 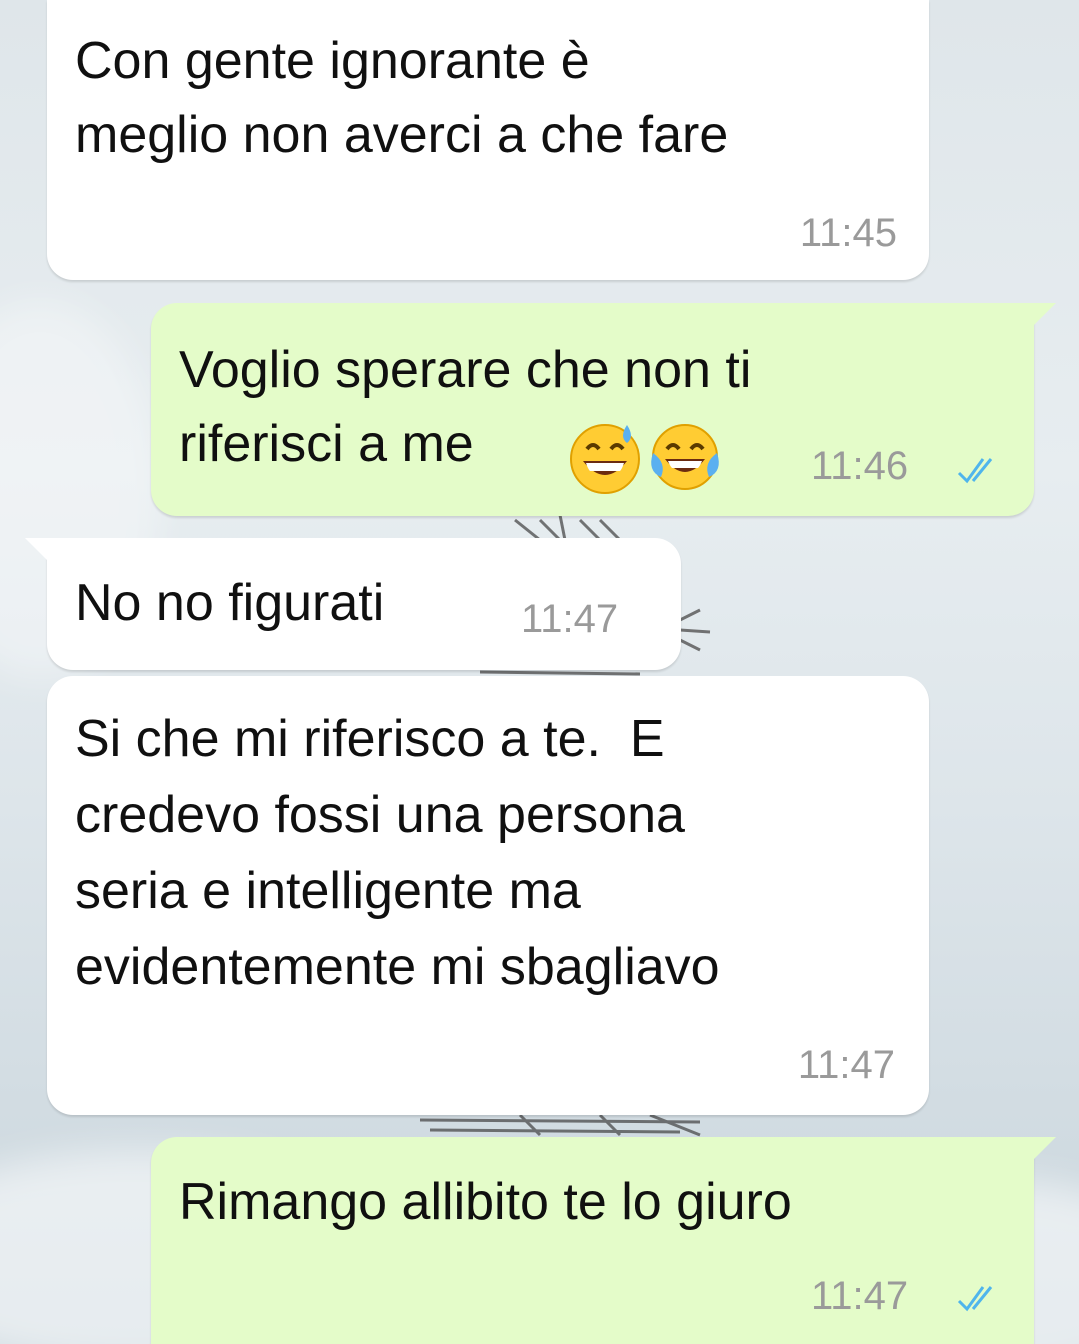 What do you see at coordinates (397, 967) in the screenshot?
I see `message-text-line: evidentemente mi sbagliavo` at bounding box center [397, 967].